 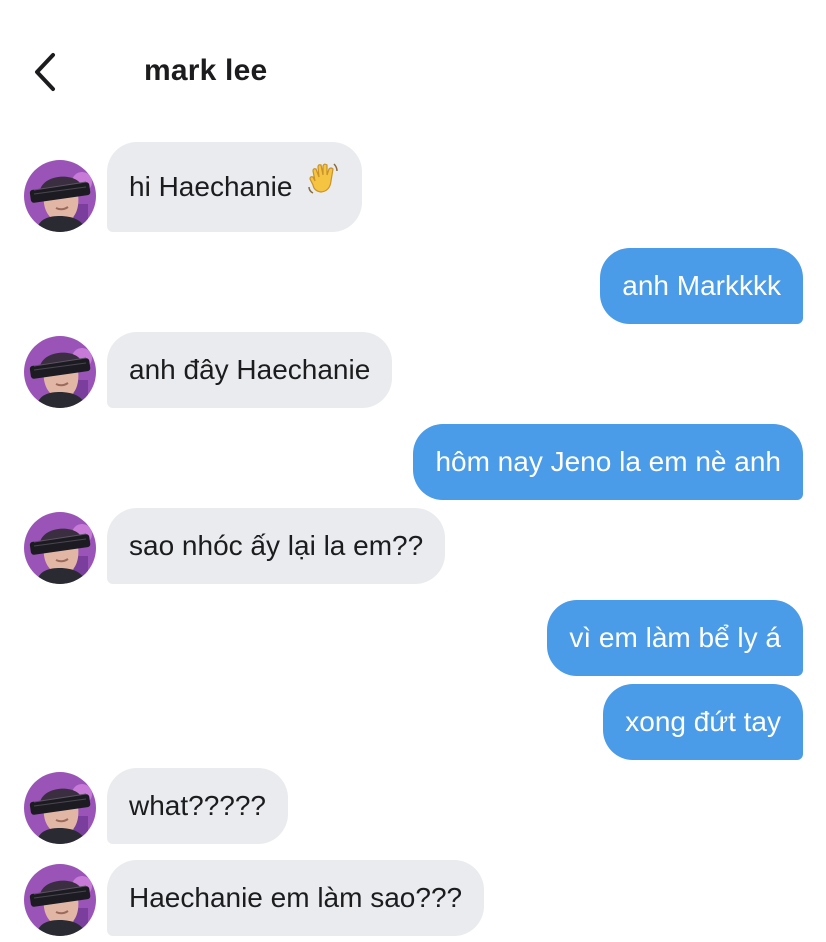 I want to click on message-text: anh Markkkk, so click(x=701, y=285).